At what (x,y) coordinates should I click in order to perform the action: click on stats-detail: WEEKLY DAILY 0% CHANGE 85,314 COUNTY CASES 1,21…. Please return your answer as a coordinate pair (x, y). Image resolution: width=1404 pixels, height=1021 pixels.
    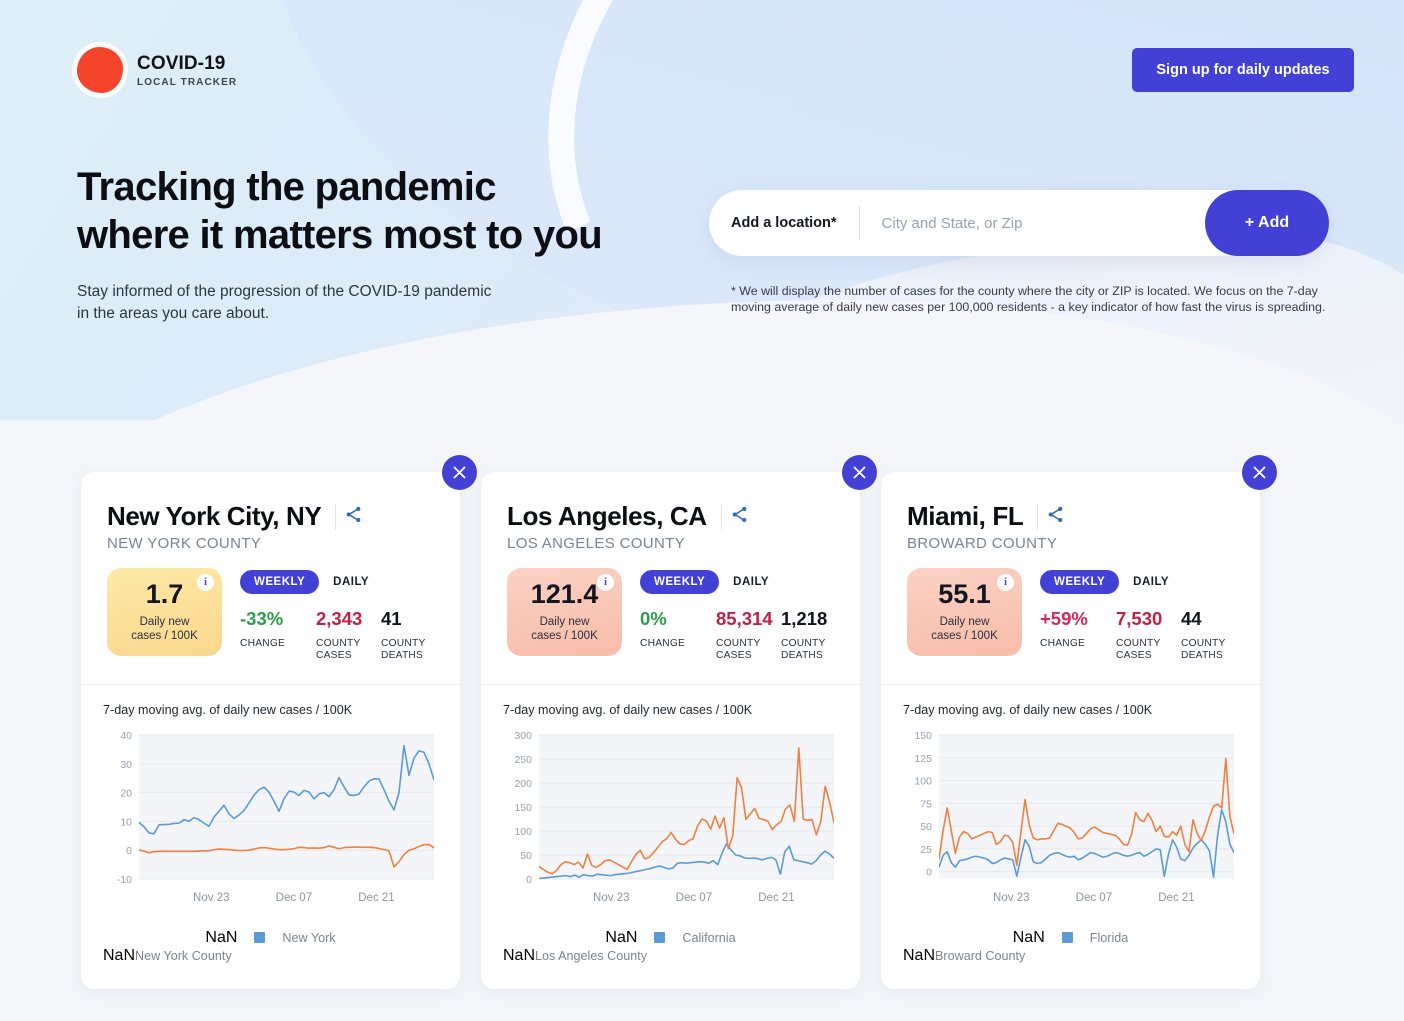
    Looking at the image, I should click on (732, 615).